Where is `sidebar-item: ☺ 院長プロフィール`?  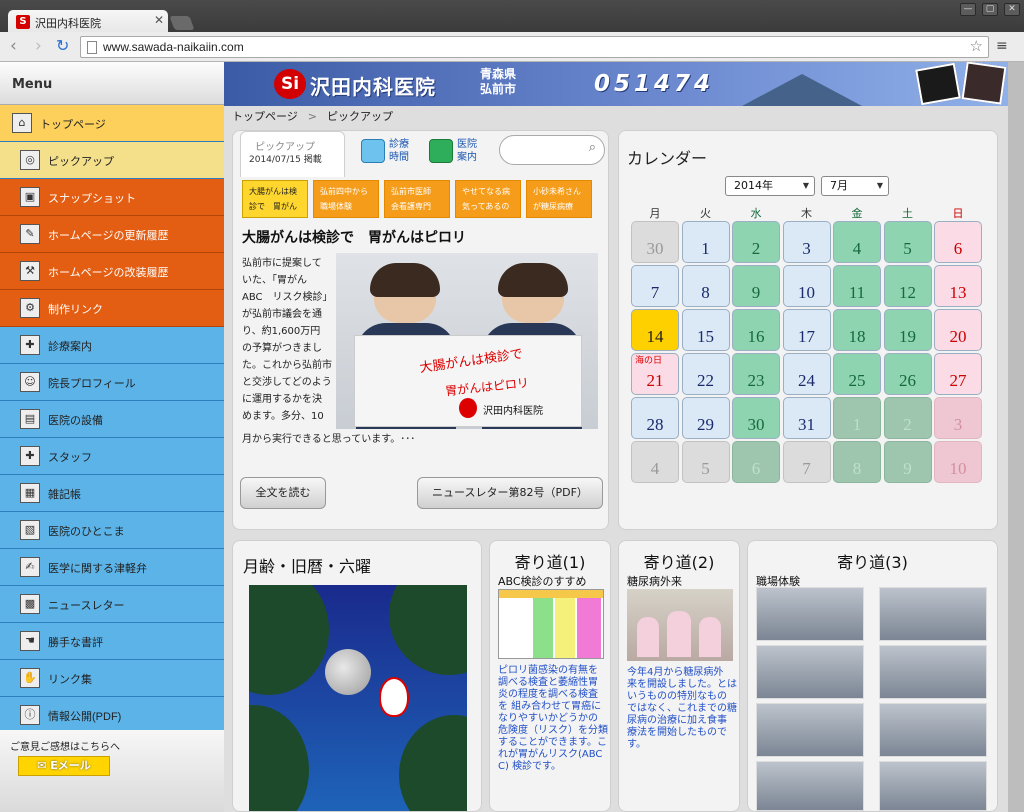 sidebar-item: ☺ 院長プロフィール is located at coordinates (112, 382).